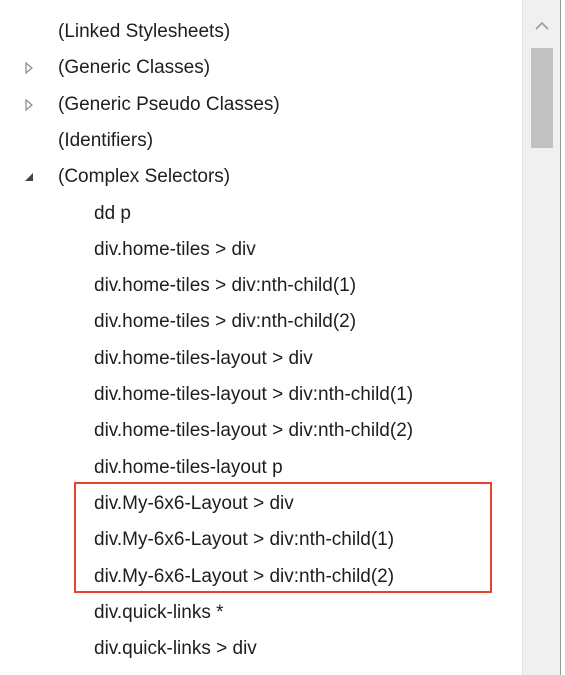 The image size is (565, 675). I want to click on collapse-triangle-icon, so click(29, 177).